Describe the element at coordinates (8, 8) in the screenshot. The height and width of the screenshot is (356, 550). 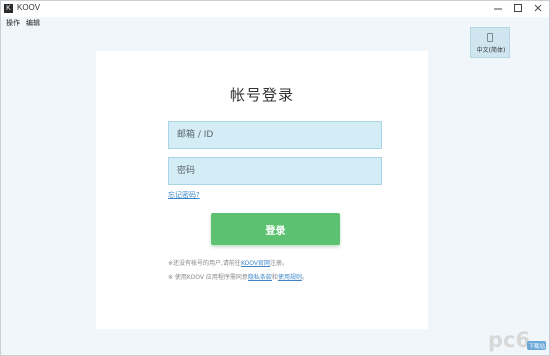
I see `app-logo-icon: K` at that location.